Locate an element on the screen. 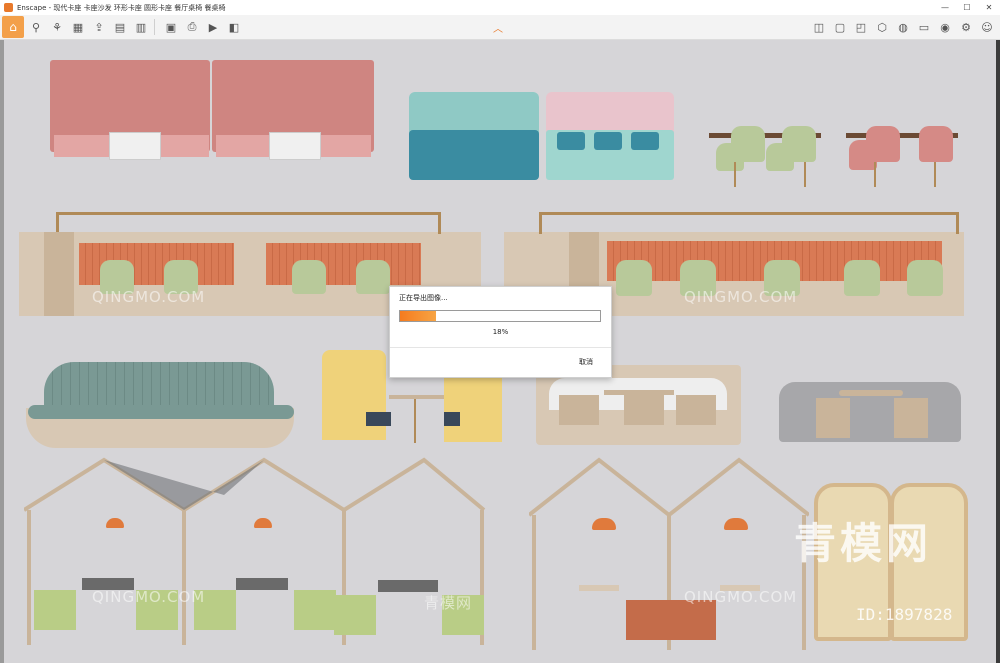  bim-icon: ▦ is located at coordinates (78, 27).